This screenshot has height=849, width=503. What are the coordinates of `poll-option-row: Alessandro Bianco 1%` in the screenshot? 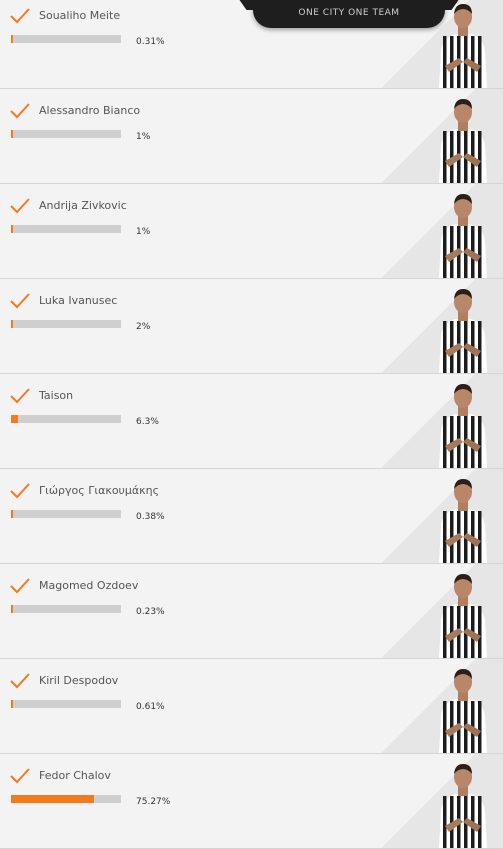 It's located at (251, 136).